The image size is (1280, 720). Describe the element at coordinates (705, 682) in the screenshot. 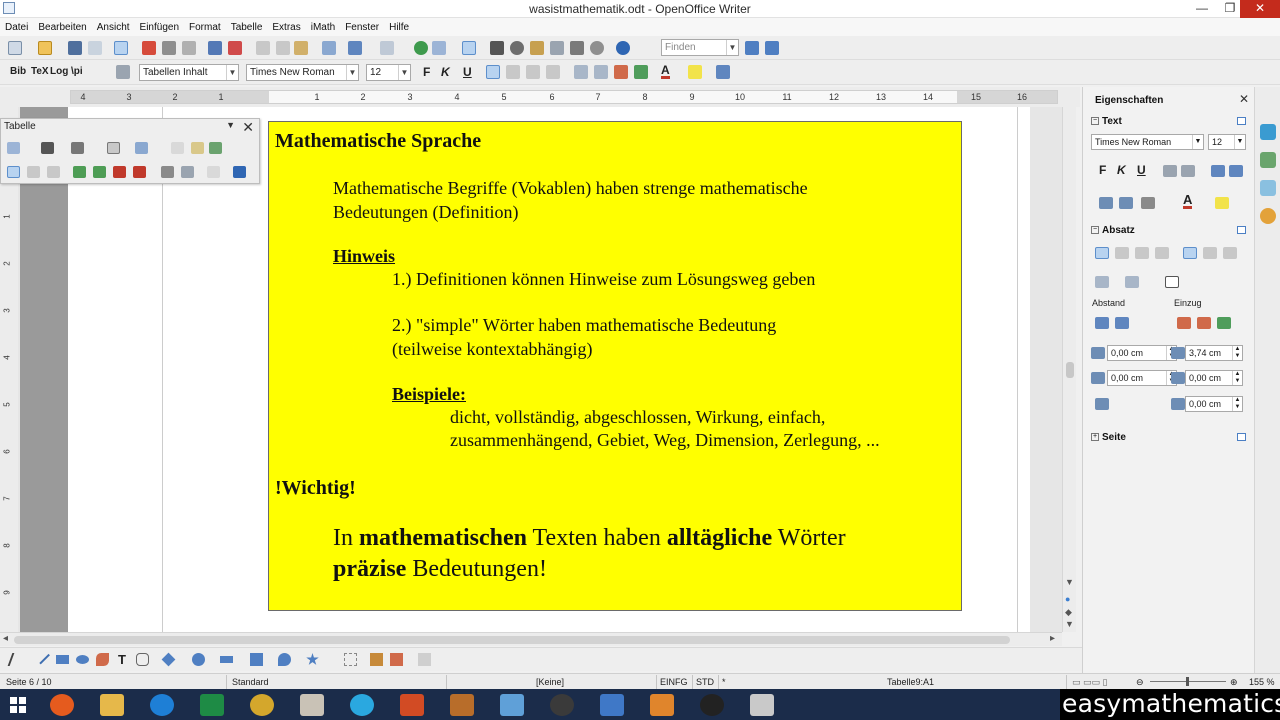

I see `status-selection-mode: STD` at that location.